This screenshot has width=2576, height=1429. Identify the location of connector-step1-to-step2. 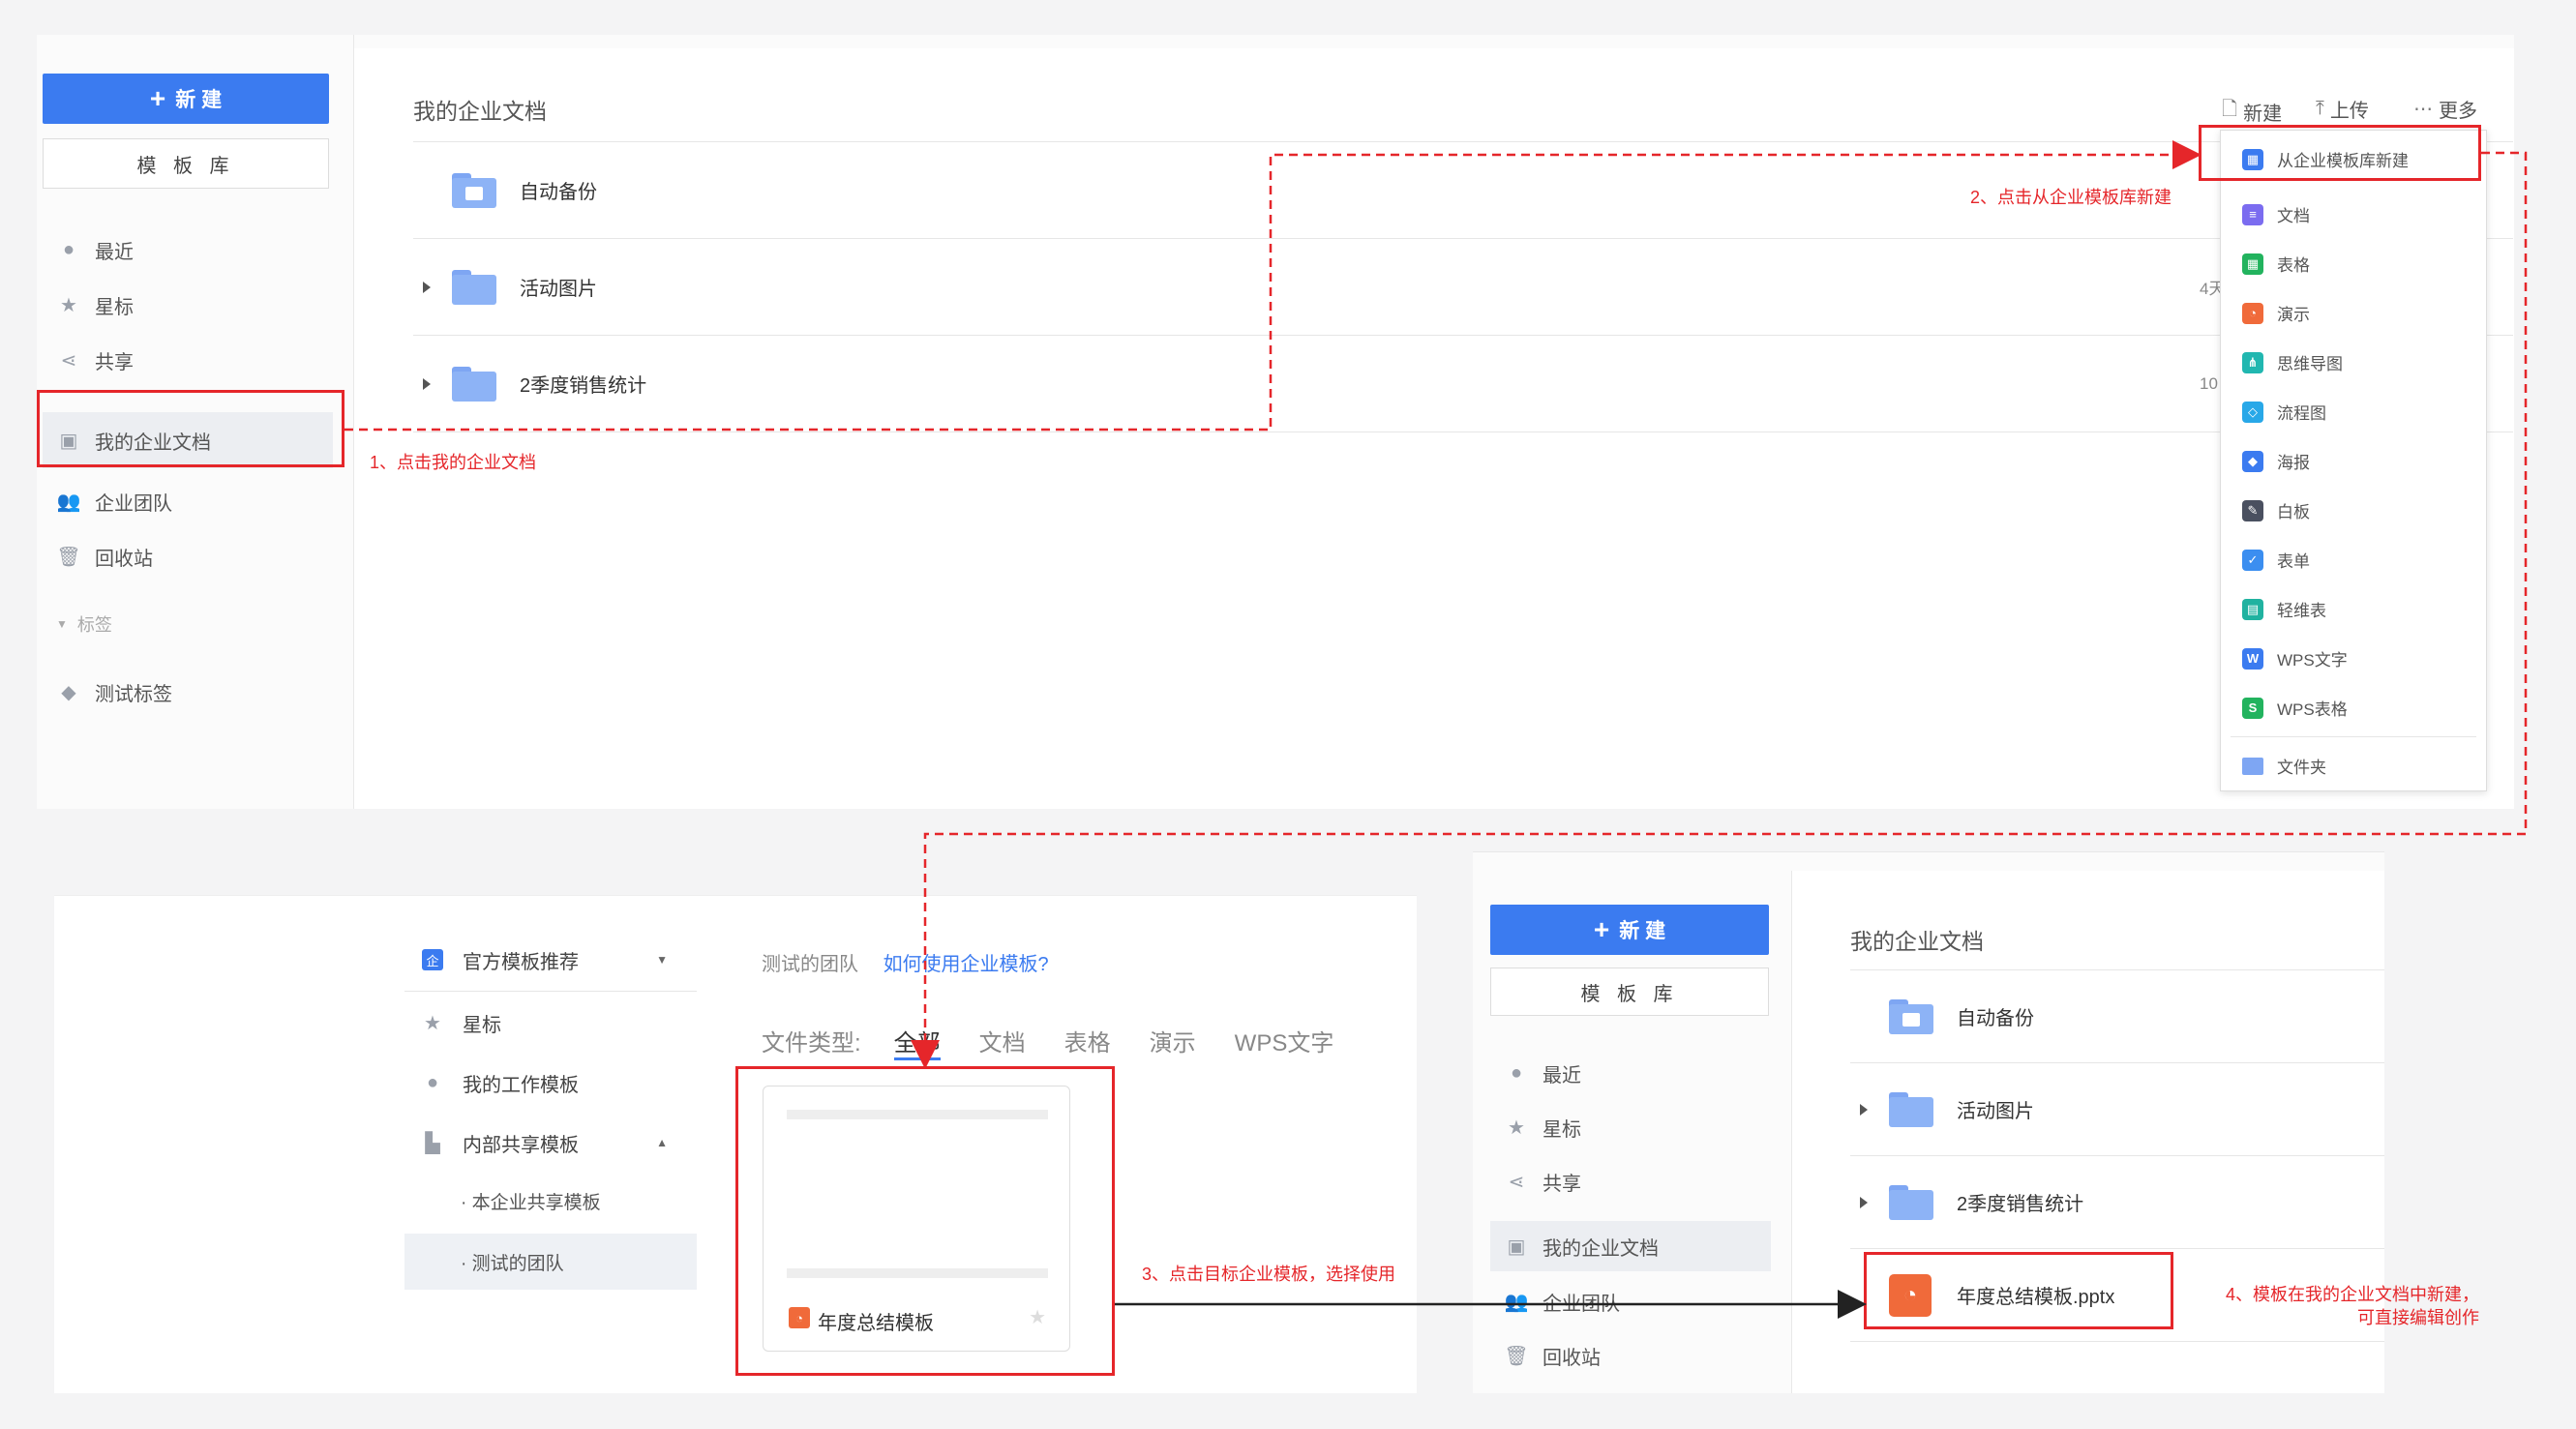
(1273, 286).